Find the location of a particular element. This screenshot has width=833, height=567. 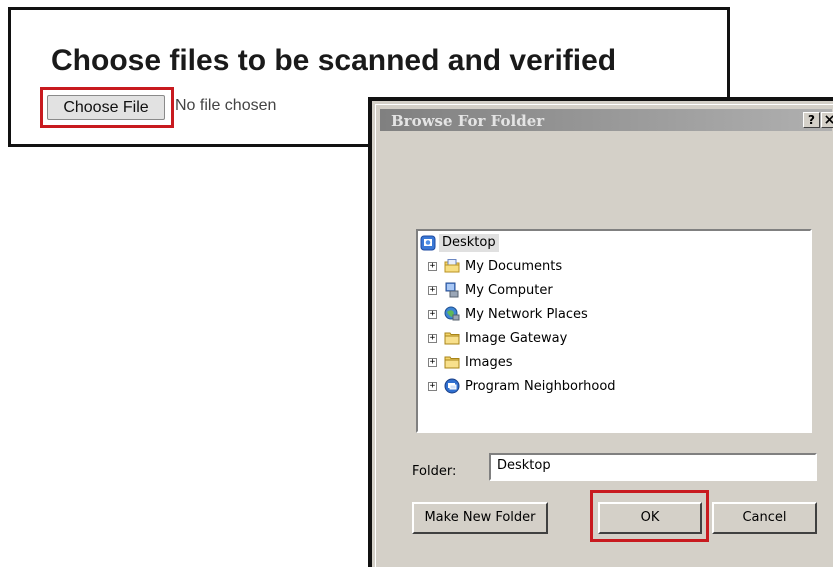

tree-item-images: + Images is located at coordinates (470, 362).